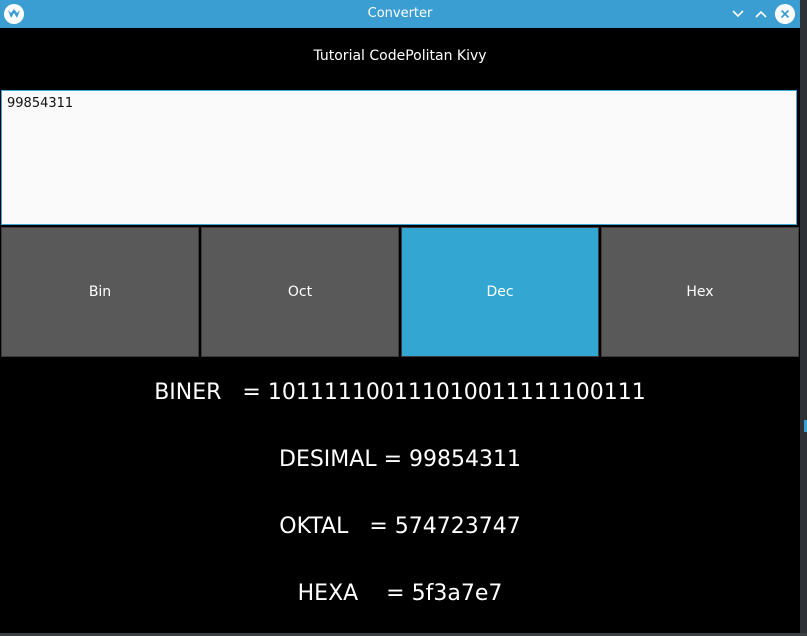 The image size is (807, 636). Describe the element at coordinates (400, 392) in the screenshot. I see `biner-result: BINER = 101111100111010011111100111` at that location.